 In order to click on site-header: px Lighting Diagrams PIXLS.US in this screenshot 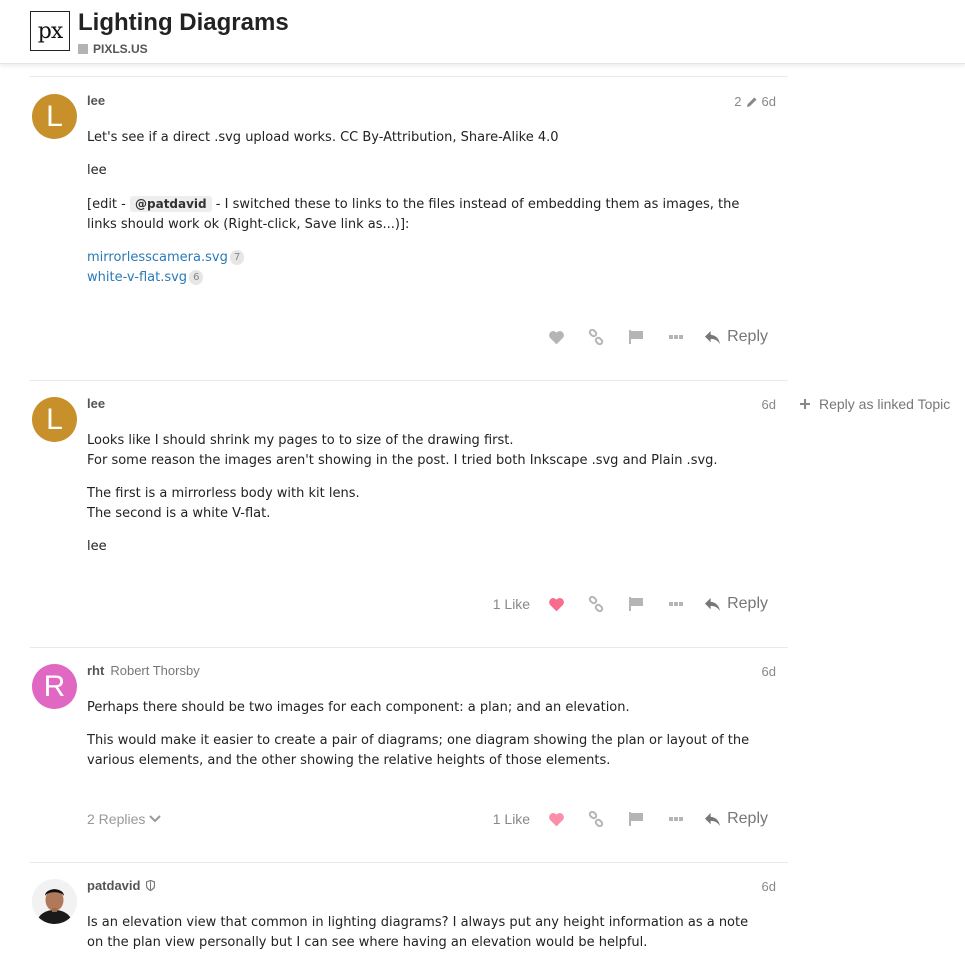, I will do `click(482, 32)`.